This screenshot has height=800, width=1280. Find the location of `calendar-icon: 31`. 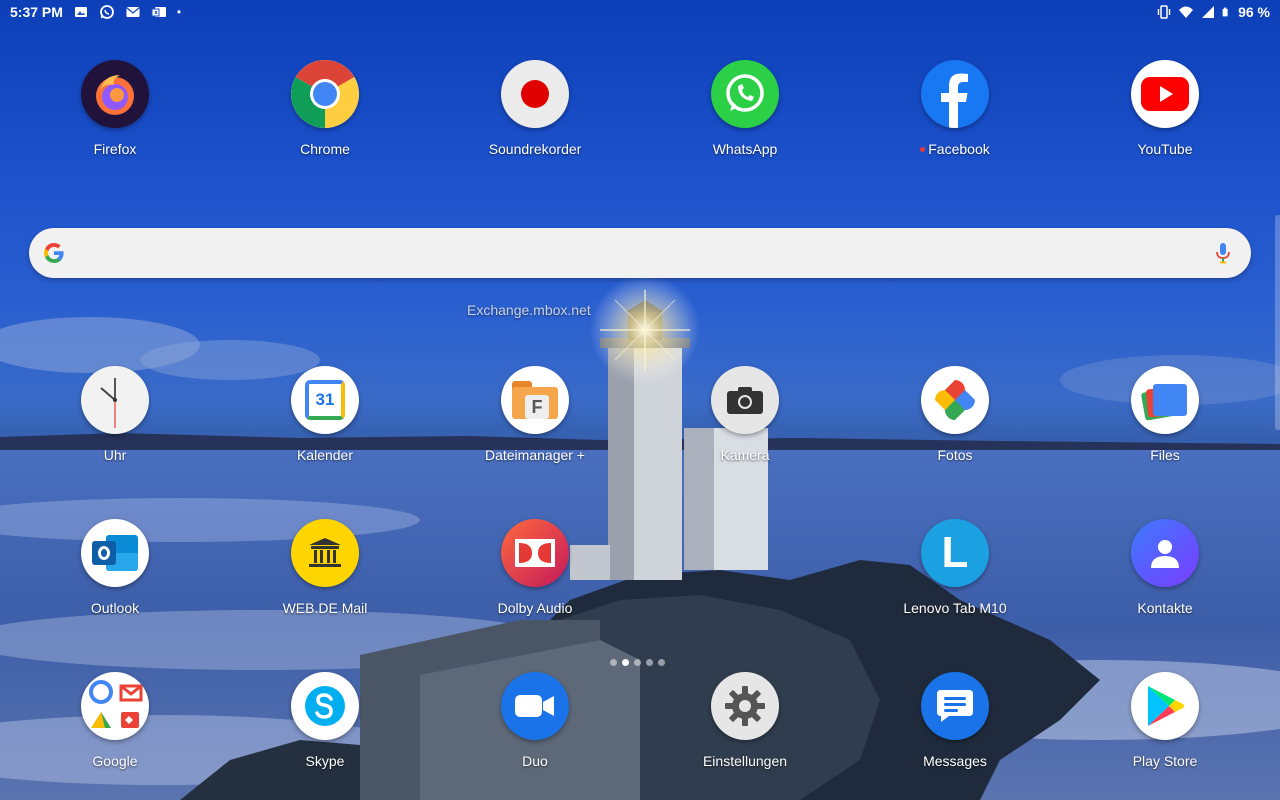

calendar-icon: 31 is located at coordinates (325, 400).